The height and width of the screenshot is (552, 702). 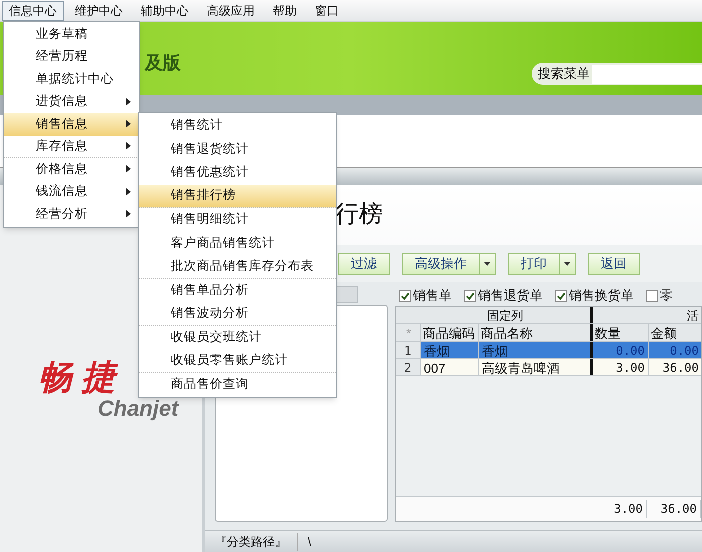 I want to click on menu-item: 钱流信息, so click(x=71, y=191).